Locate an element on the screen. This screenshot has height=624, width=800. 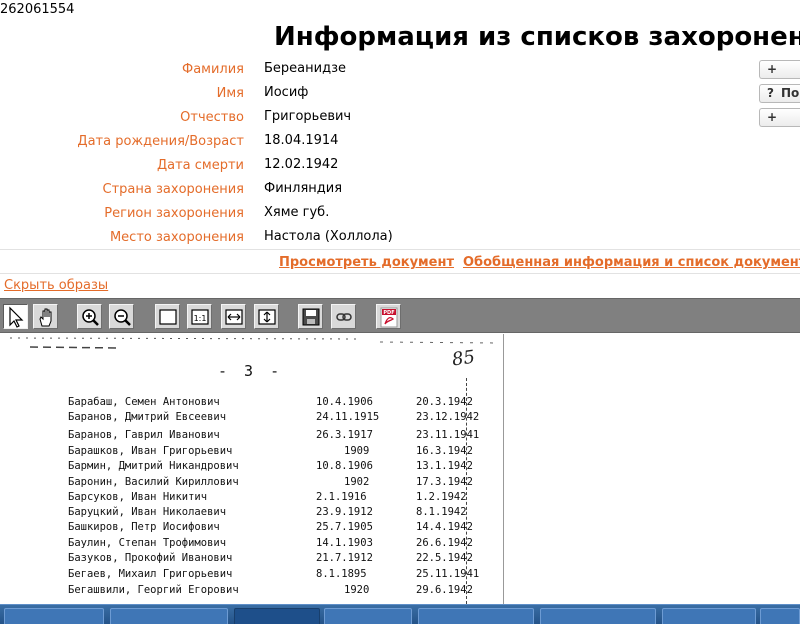
info-row-surname: Фамилия Береанидзе is located at coordinates (380, 70).